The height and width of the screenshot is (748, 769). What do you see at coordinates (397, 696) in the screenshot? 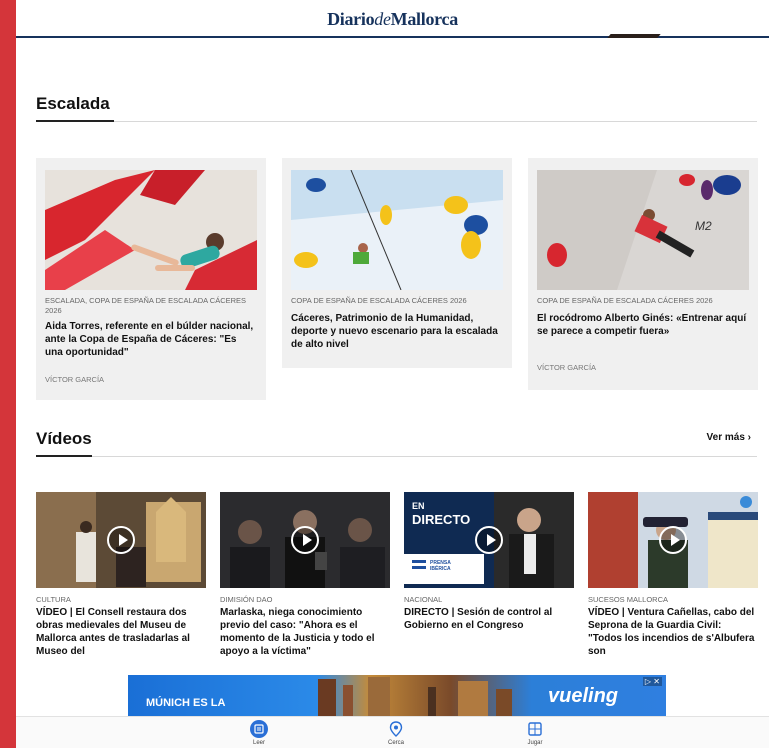
I see `ad-banner: MÚNICH ES LA vueling ▷ ✕` at bounding box center [397, 696].